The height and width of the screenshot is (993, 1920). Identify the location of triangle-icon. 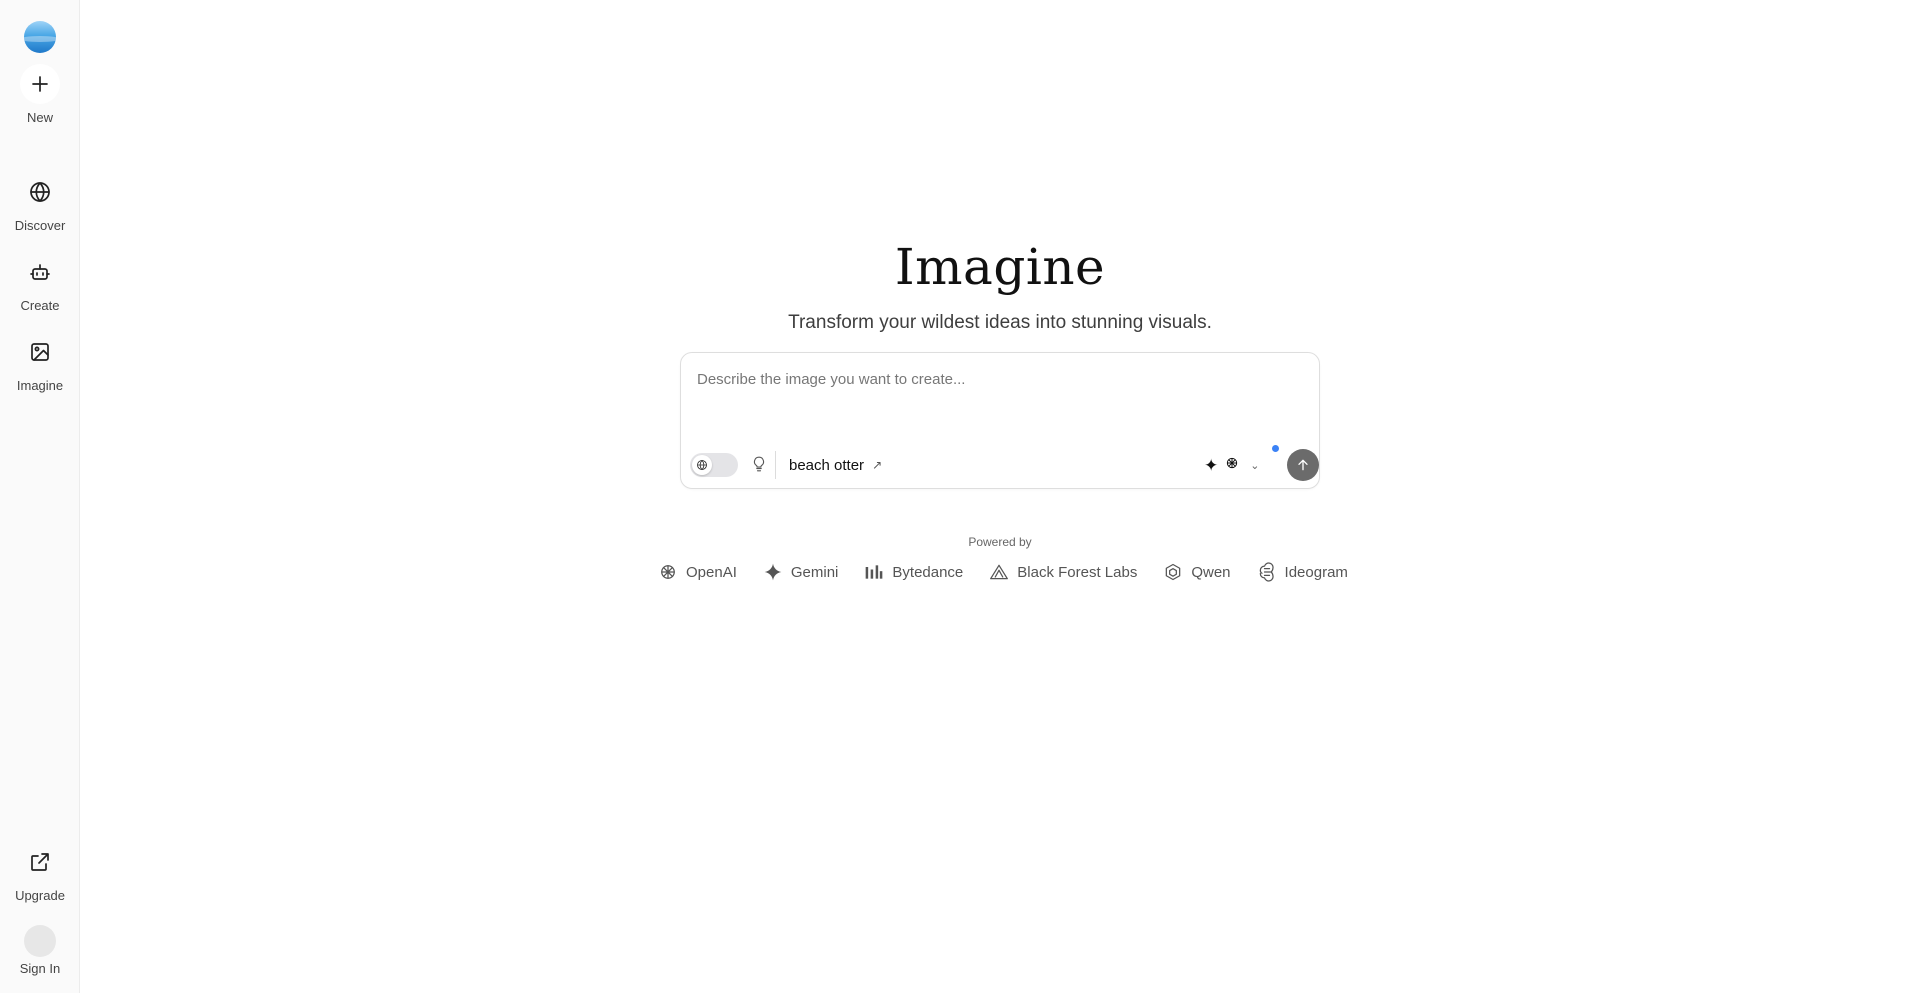
(999, 572).